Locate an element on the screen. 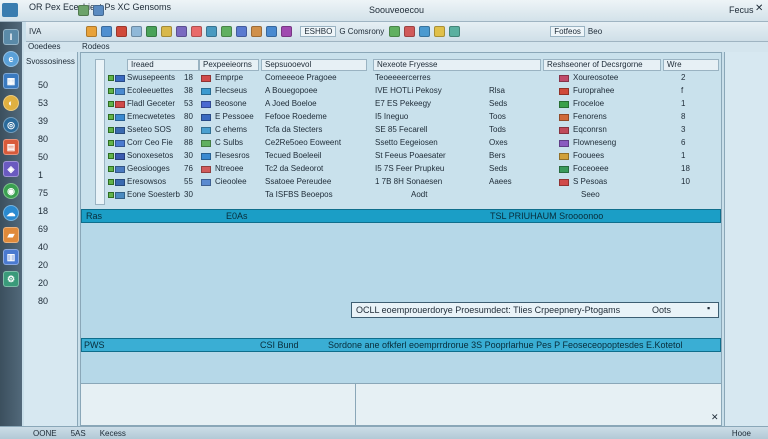 This screenshot has width=768, height=439. cell-4: 1 7B 8H Sonaesen is located at coordinates (409, 181).